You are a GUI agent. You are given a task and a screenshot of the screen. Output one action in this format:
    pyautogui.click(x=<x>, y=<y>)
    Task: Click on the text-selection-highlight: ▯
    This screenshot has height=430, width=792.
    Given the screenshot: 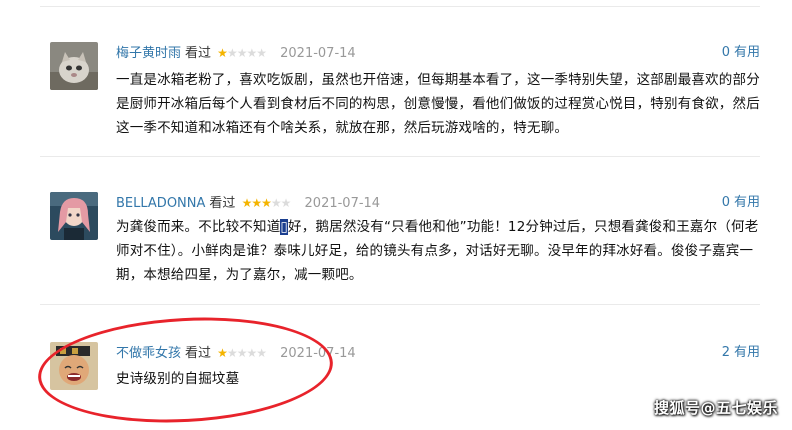 What is the action you would take?
    pyautogui.click(x=284, y=227)
    